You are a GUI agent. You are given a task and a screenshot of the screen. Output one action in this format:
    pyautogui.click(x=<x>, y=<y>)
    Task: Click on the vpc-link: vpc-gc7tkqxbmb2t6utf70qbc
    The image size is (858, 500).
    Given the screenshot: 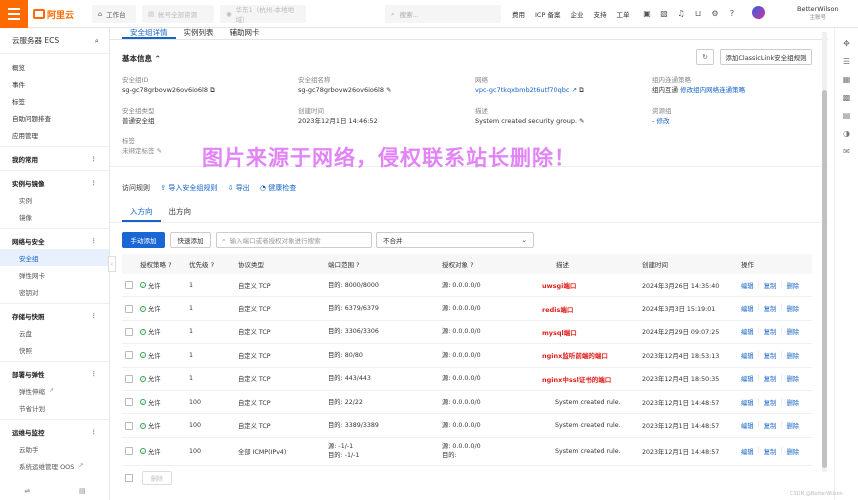 What is the action you would take?
    pyautogui.click(x=522, y=90)
    